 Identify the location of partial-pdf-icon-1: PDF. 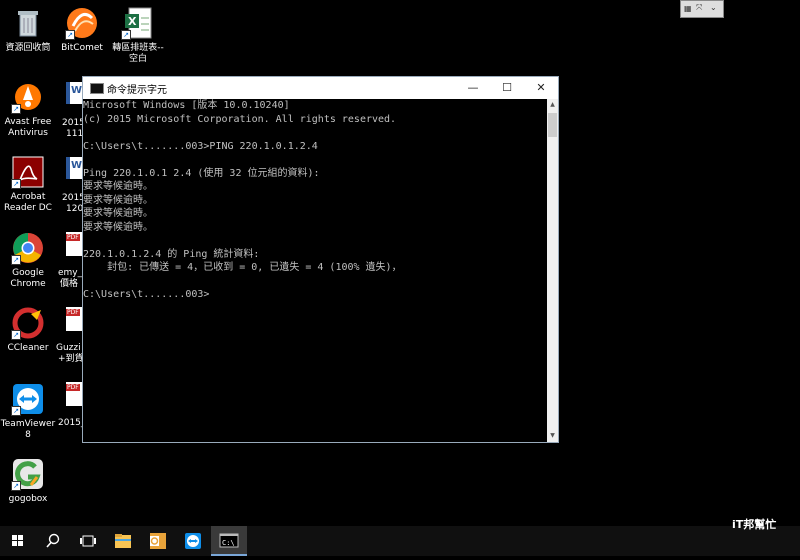
(74, 244).